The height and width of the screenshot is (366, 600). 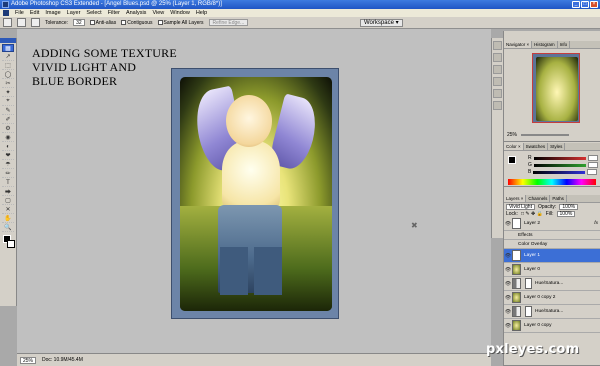 What do you see at coordinates (52, 13) in the screenshot?
I see `menu-image: Image` at bounding box center [52, 13].